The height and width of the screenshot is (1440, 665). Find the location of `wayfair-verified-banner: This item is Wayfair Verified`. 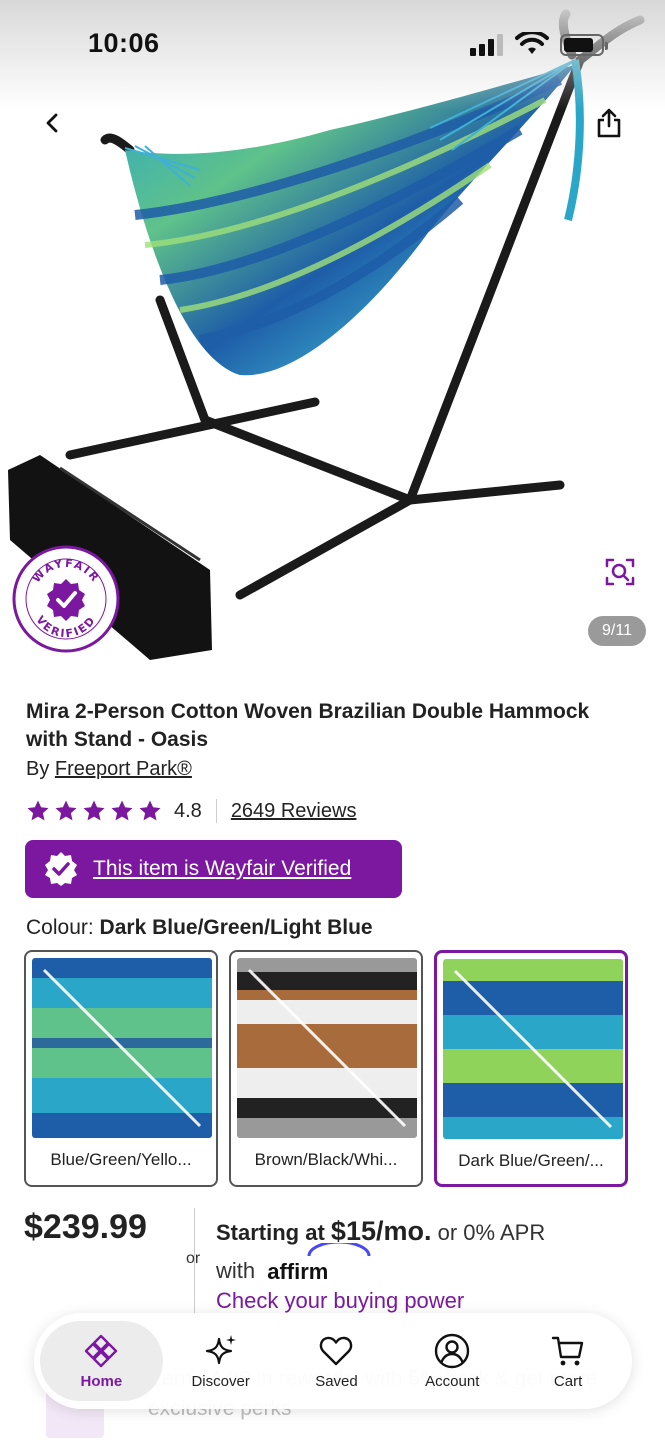

wayfair-verified-banner: This item is Wayfair Verified is located at coordinates (213, 869).